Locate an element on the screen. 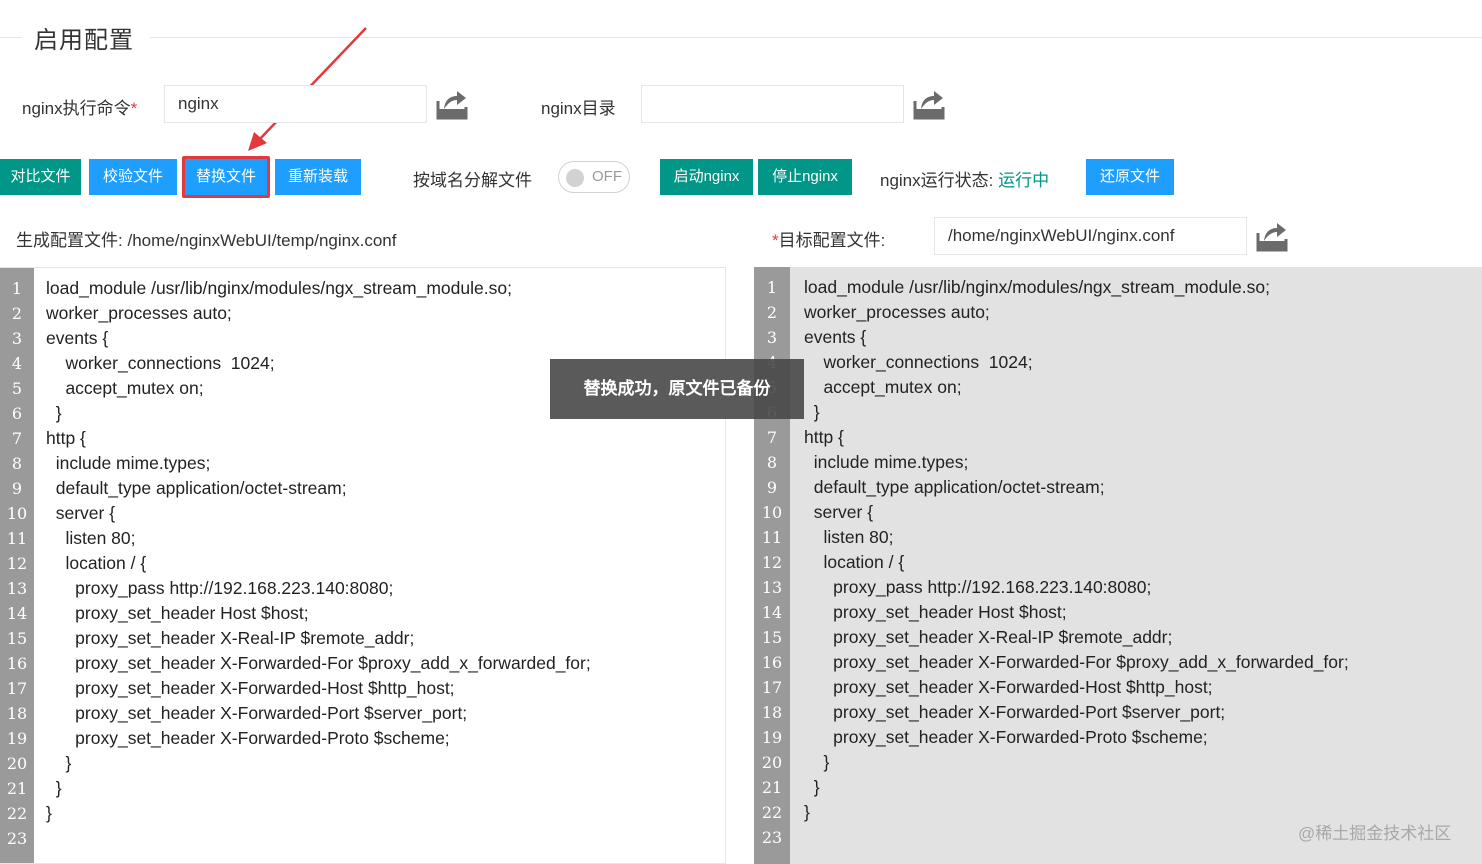 The height and width of the screenshot is (864, 1482). target-config-label: *目标配置文件: is located at coordinates (828, 238).